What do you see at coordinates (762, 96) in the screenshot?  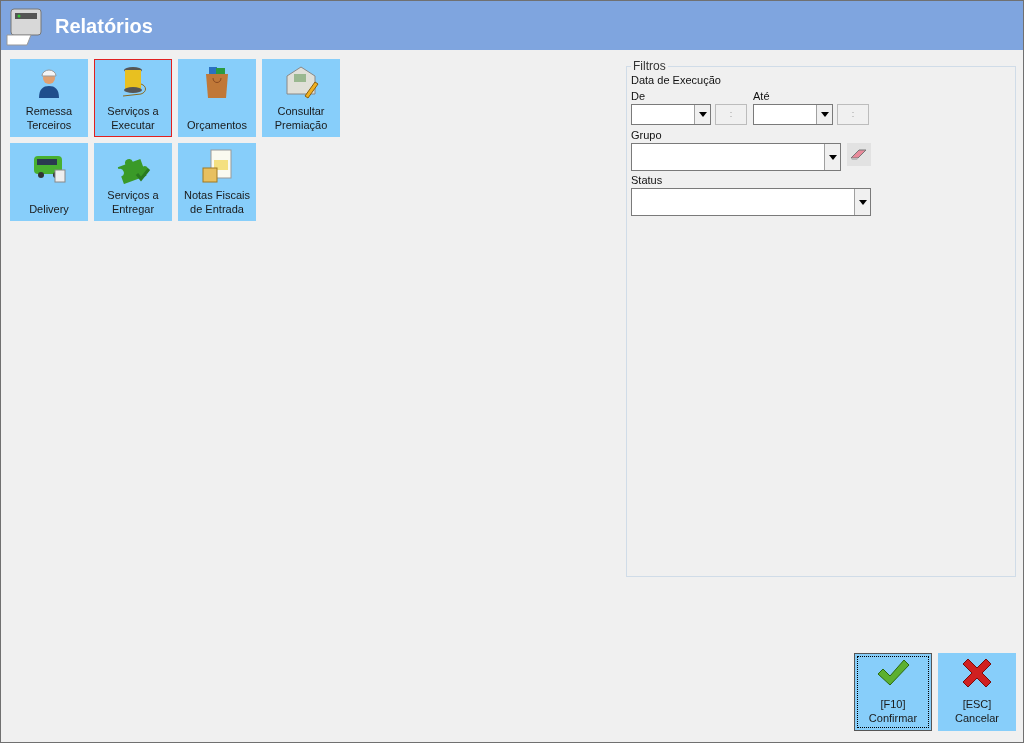 I see `to-label: Até` at bounding box center [762, 96].